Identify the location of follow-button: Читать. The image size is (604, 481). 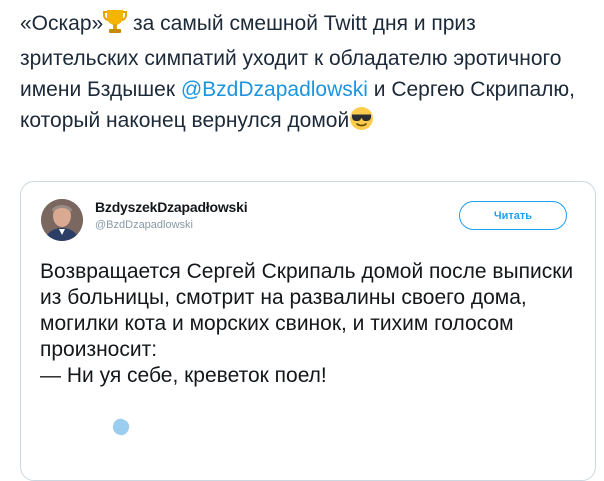
(513, 215).